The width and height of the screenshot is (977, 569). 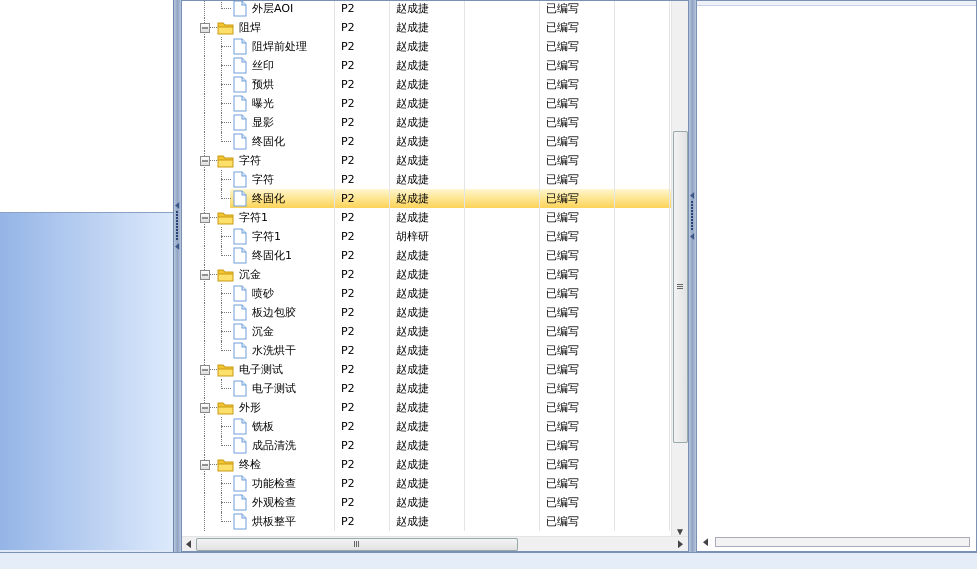 I want to click on node-label: 字符1, so click(x=266, y=236).